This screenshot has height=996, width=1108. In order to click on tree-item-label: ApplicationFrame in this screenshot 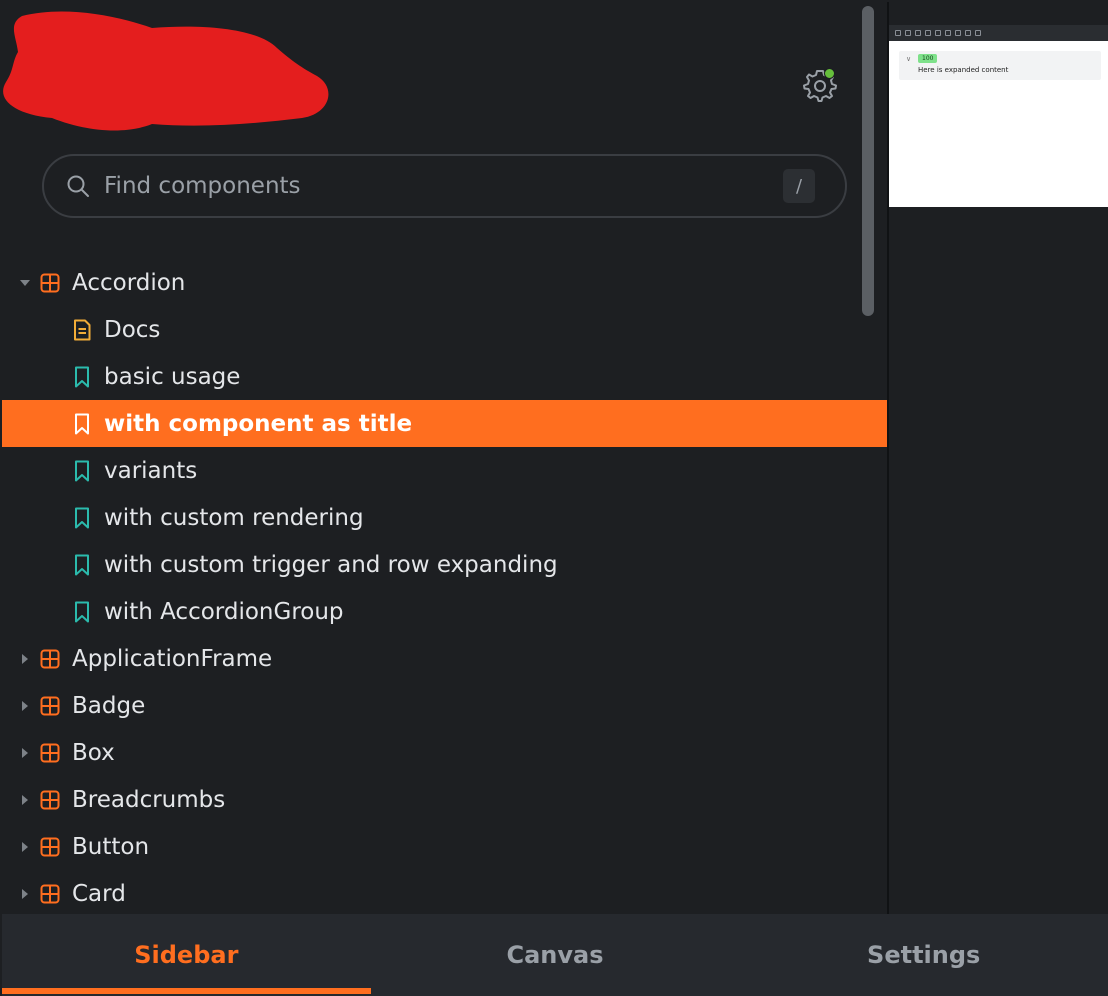, I will do `click(172, 658)`.